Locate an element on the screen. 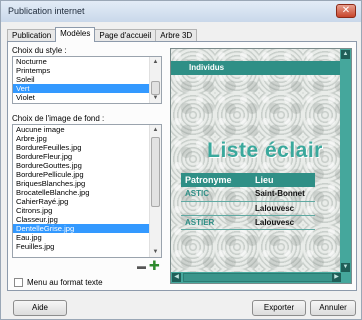 The height and width of the screenshot is (320, 362). style-item-selected: Vert is located at coordinates (81, 88).